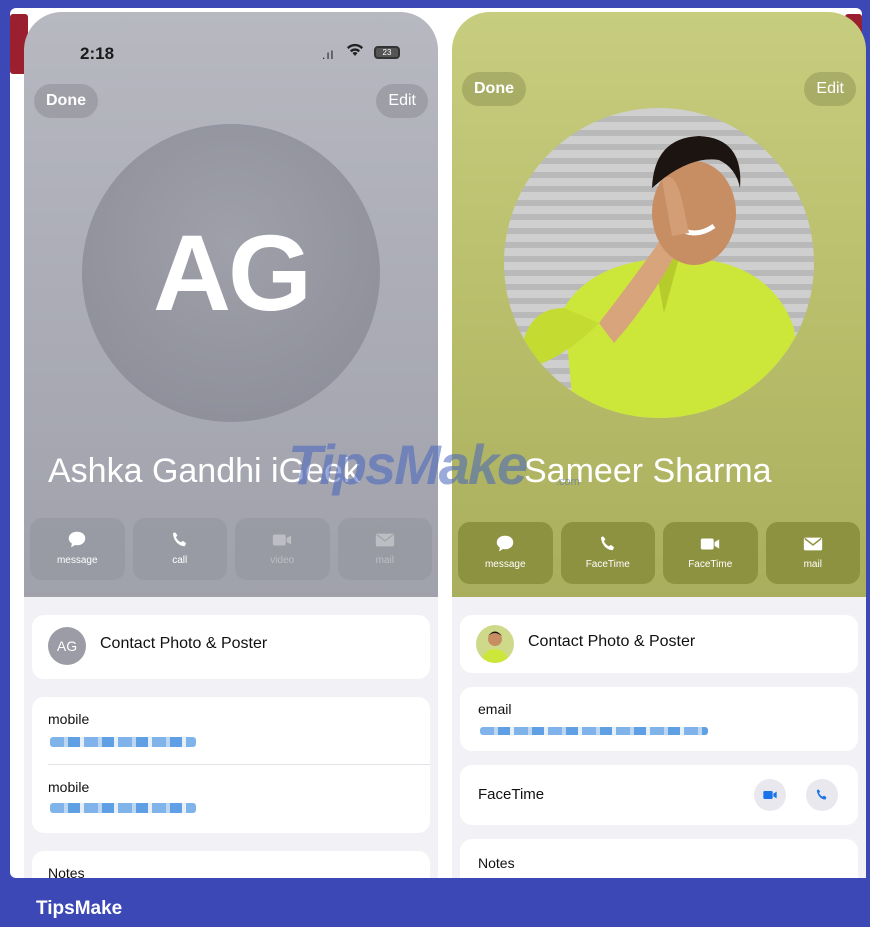 The width and height of the screenshot is (870, 927). I want to click on facetime-card: FaceTime, so click(659, 795).